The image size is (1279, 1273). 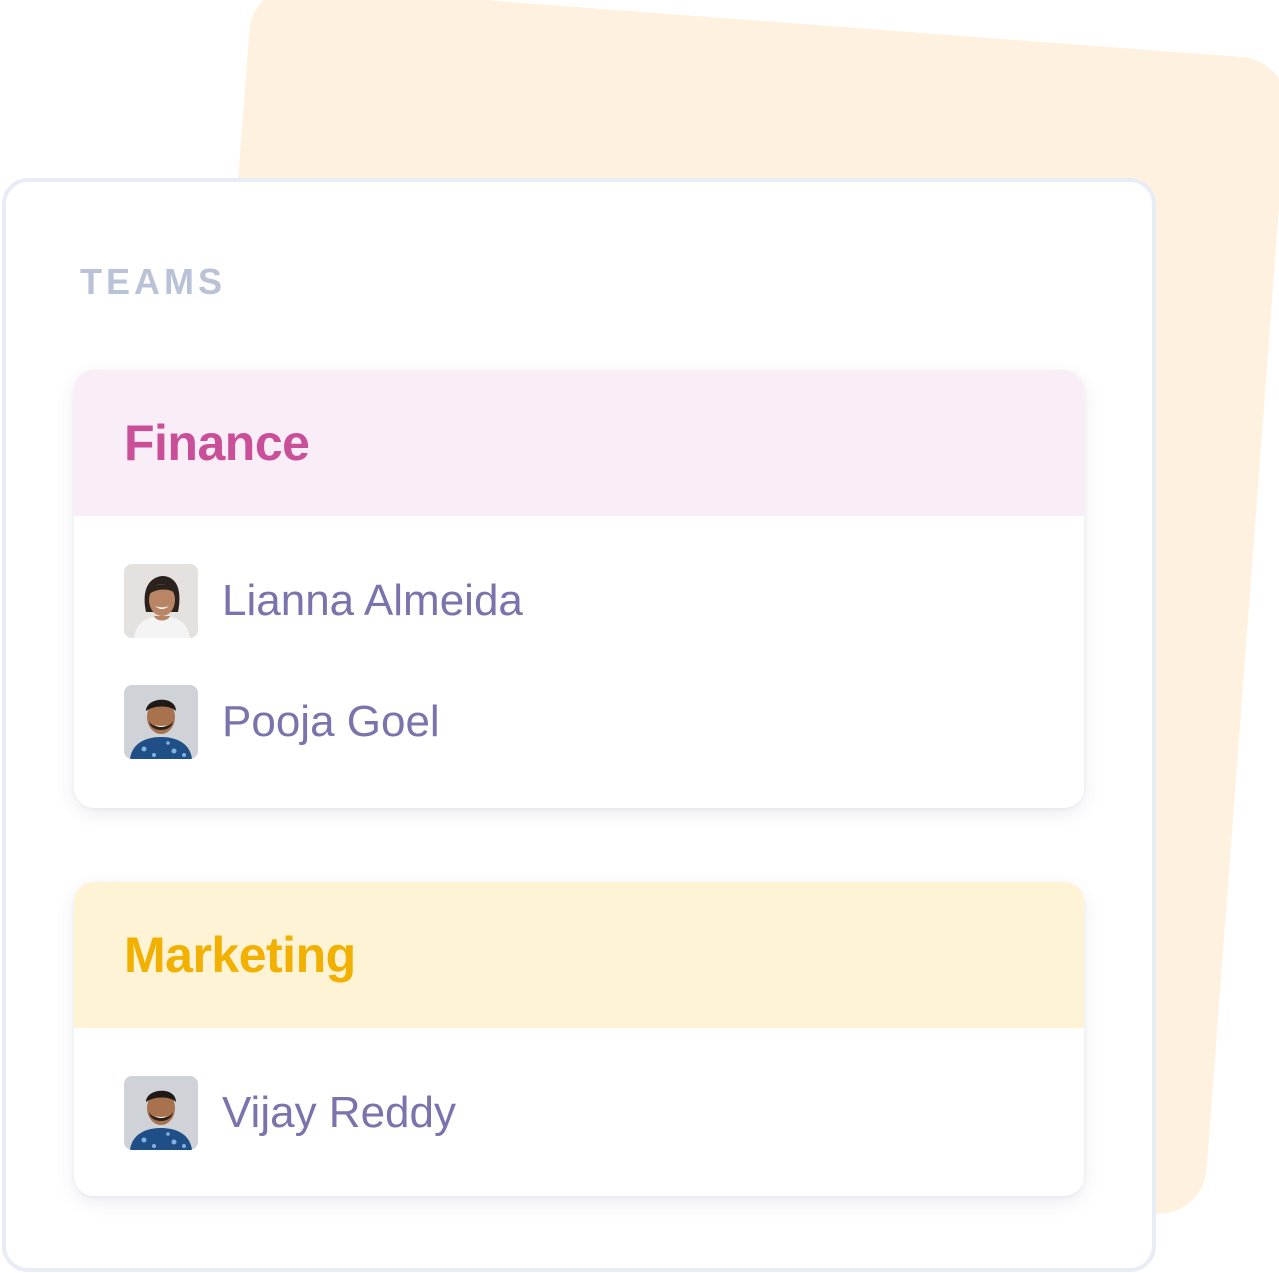 I want to click on member-name: Pooja Goel, so click(x=331, y=721).